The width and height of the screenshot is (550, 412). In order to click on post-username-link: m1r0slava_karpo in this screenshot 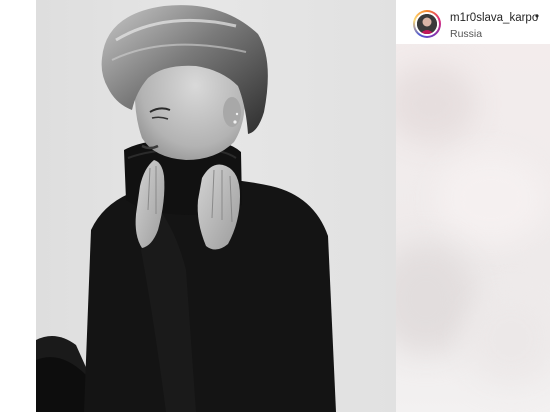, I will do `click(494, 18)`.